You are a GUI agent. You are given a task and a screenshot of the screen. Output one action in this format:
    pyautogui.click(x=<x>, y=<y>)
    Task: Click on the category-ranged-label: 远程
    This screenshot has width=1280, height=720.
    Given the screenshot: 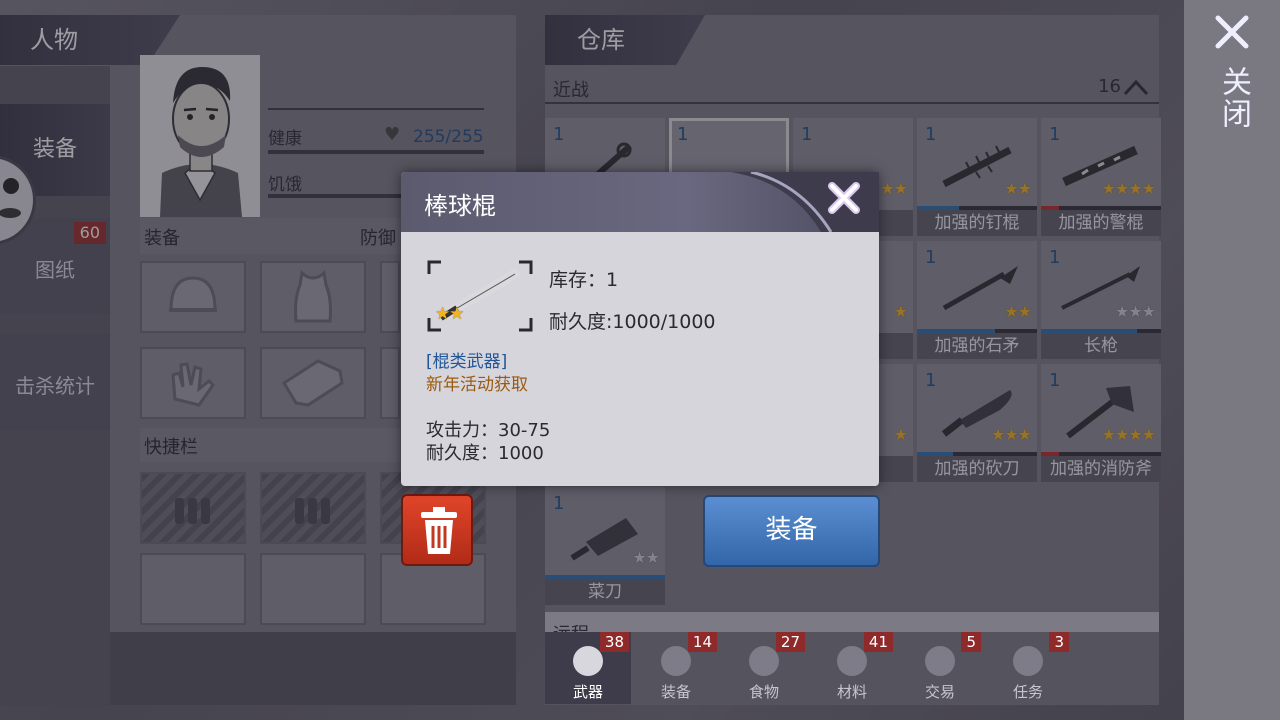 What is the action you would take?
    pyautogui.click(x=571, y=626)
    